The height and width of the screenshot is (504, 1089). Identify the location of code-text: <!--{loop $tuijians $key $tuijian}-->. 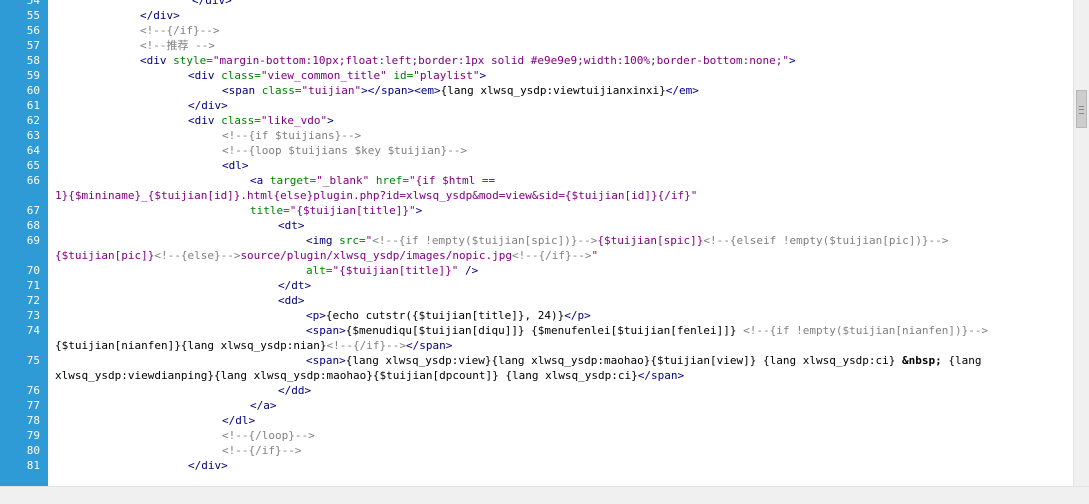
(344, 150).